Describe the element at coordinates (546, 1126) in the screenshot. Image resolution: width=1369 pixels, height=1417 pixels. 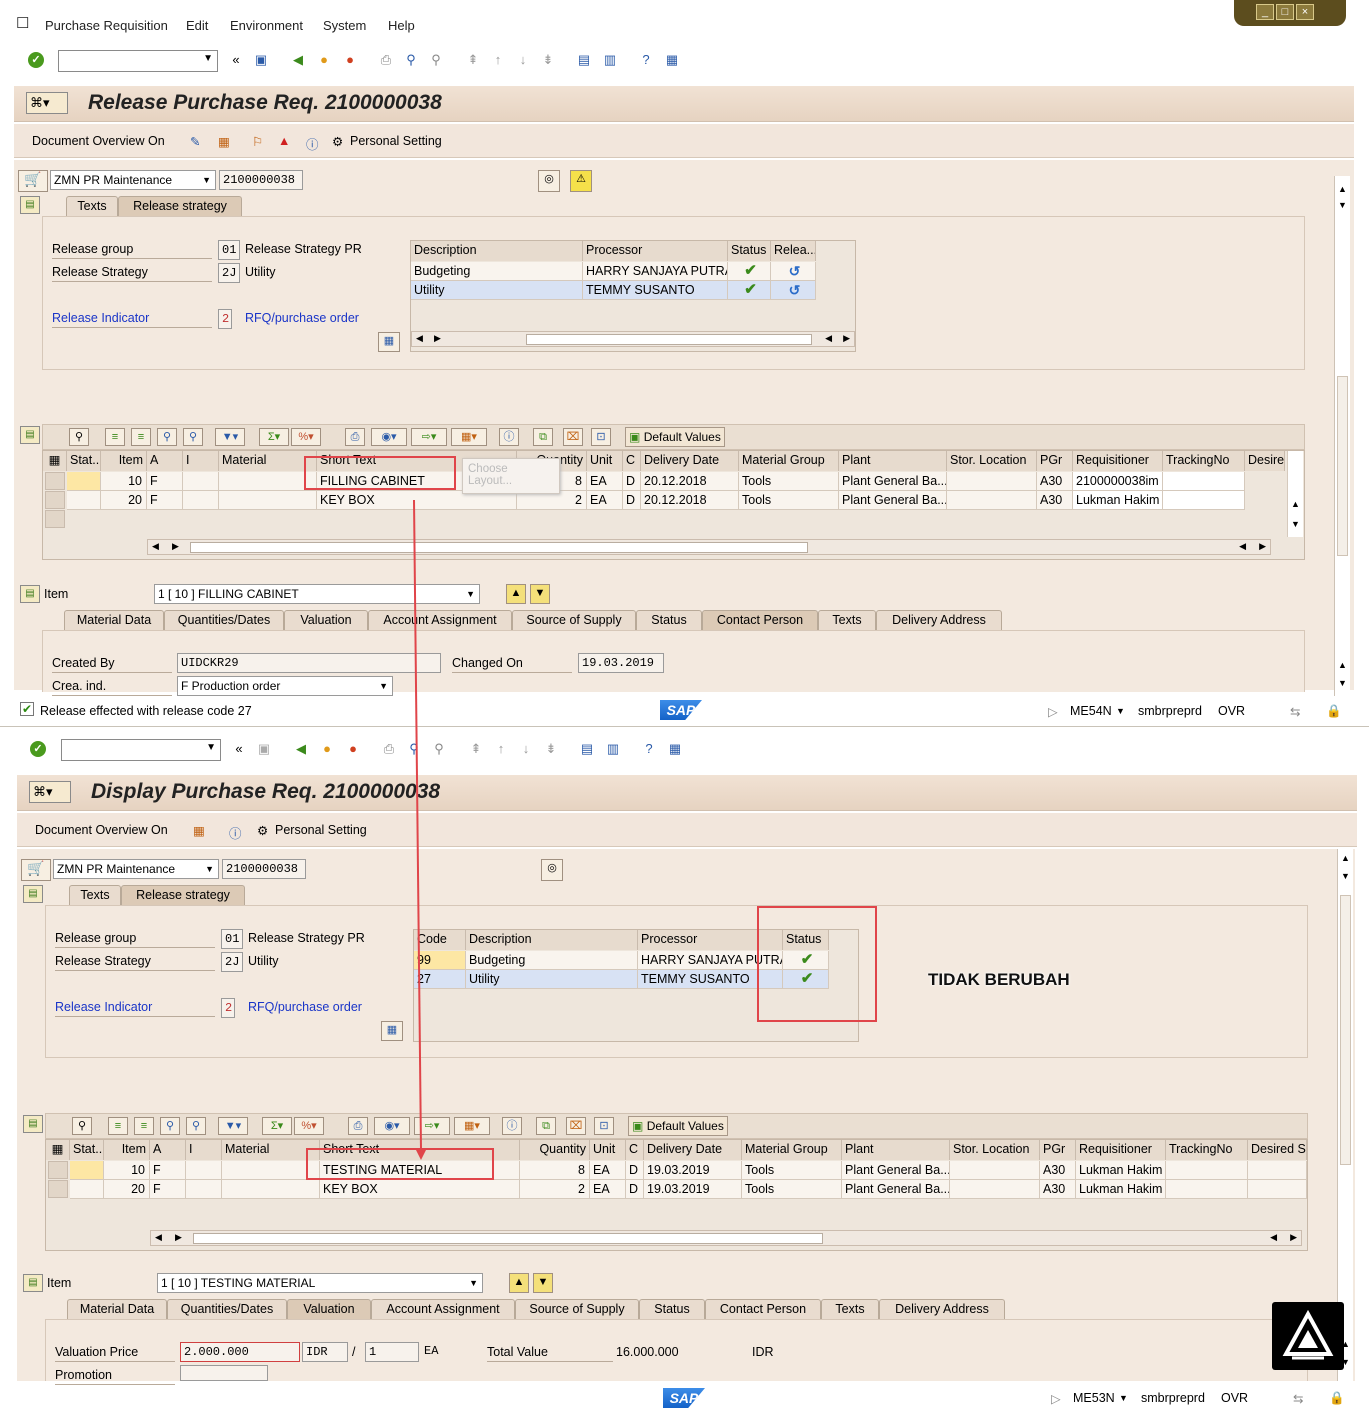
I see `copy-icon: ⧉` at that location.